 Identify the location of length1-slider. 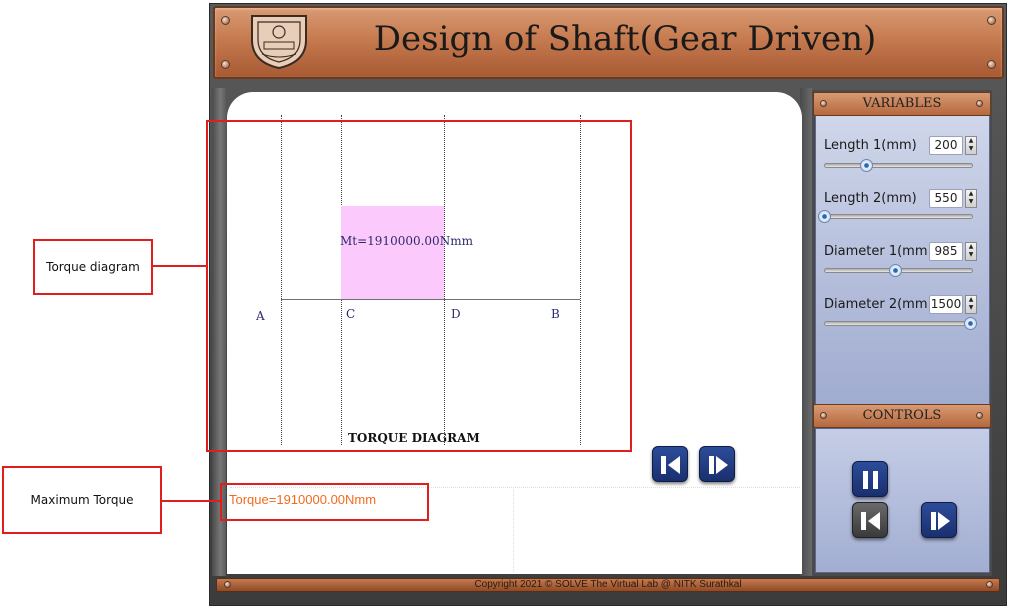
(898, 165).